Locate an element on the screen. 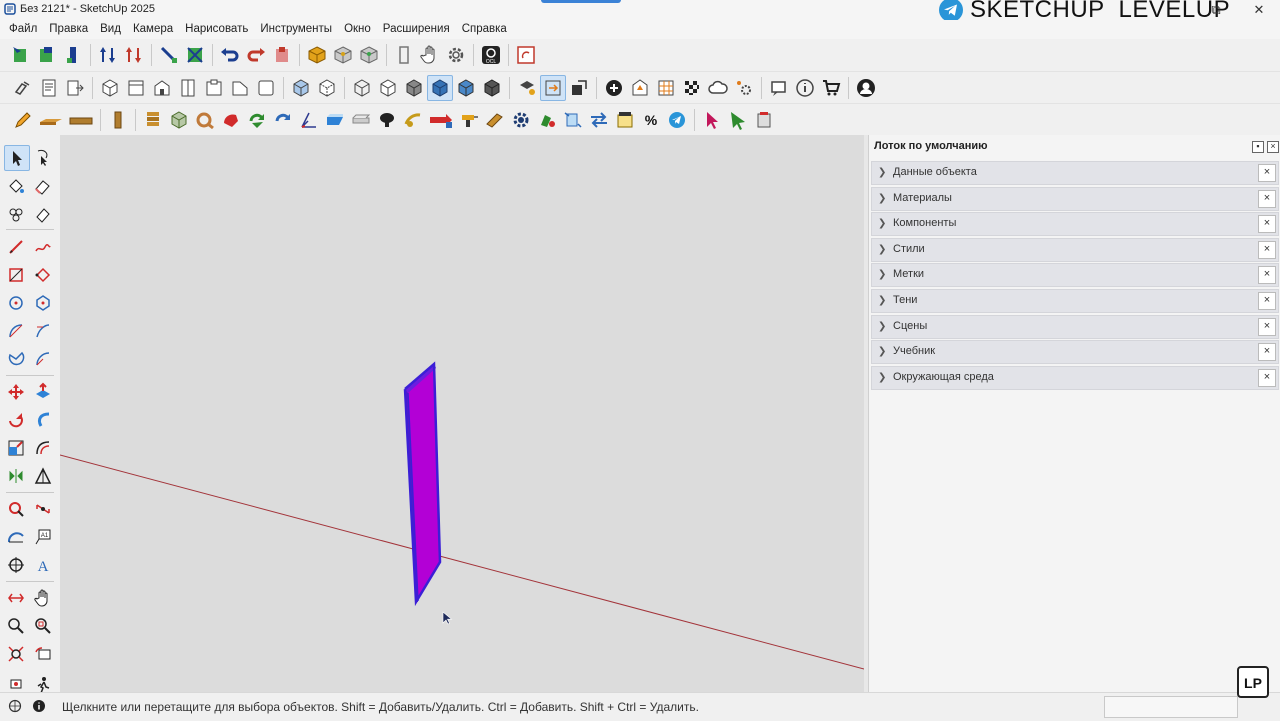 The height and width of the screenshot is (721, 1280). bar-select-icon is located at coordinates (73, 55).